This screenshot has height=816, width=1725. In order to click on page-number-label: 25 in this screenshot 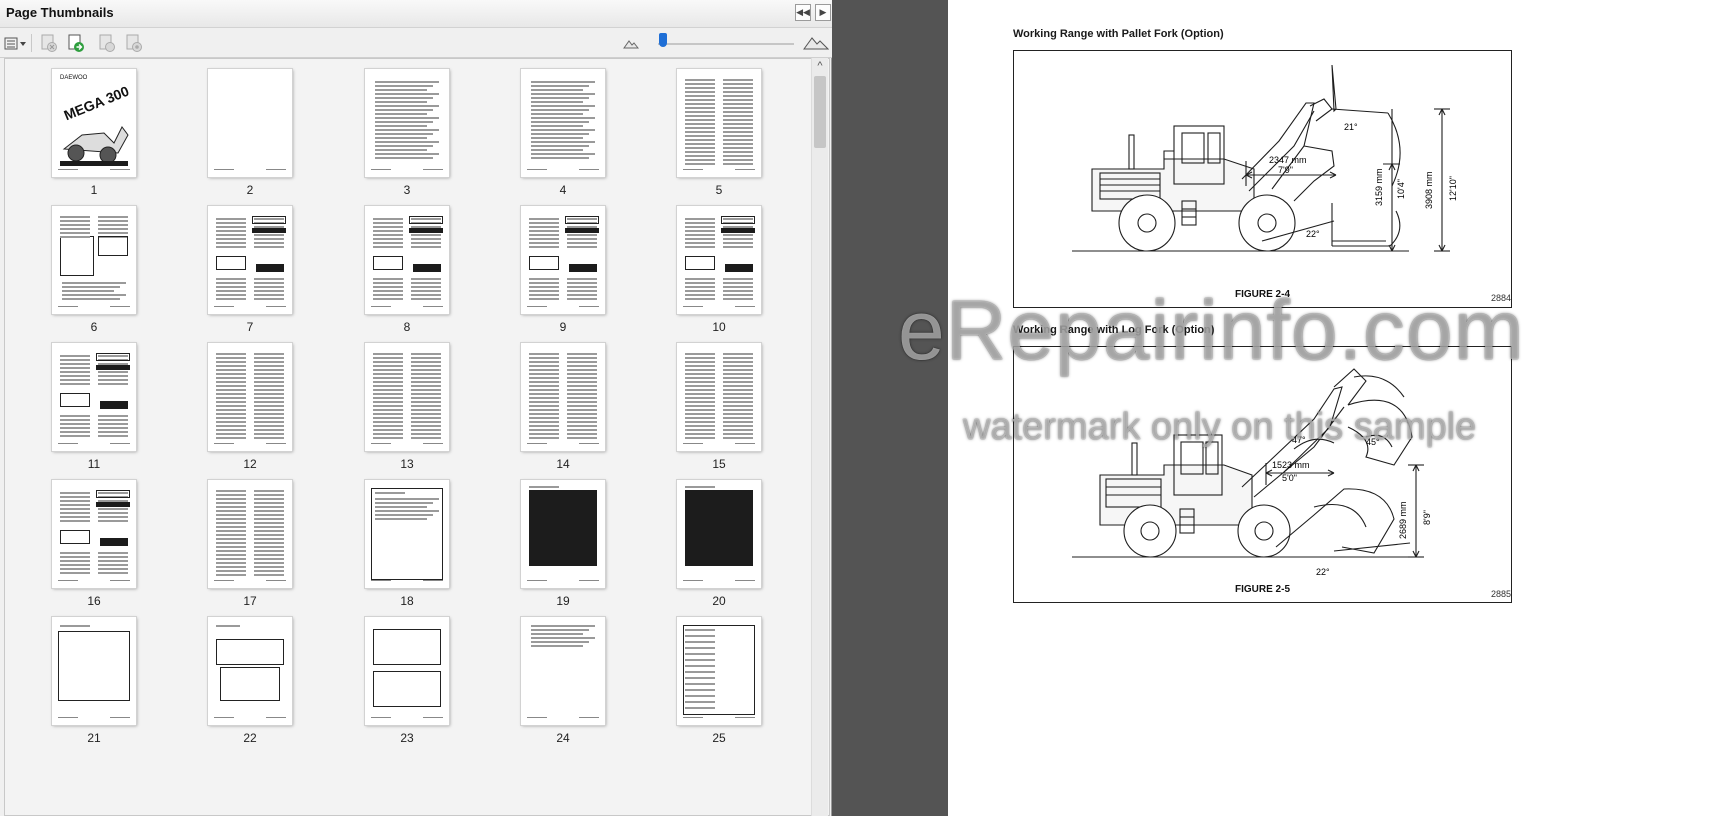, I will do `click(719, 738)`.